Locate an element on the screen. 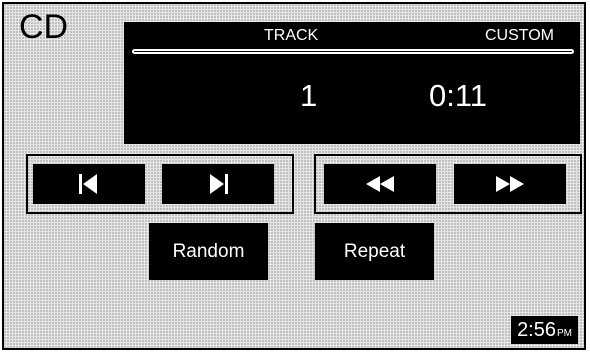  track-heading: TRACK is located at coordinates (291, 35).